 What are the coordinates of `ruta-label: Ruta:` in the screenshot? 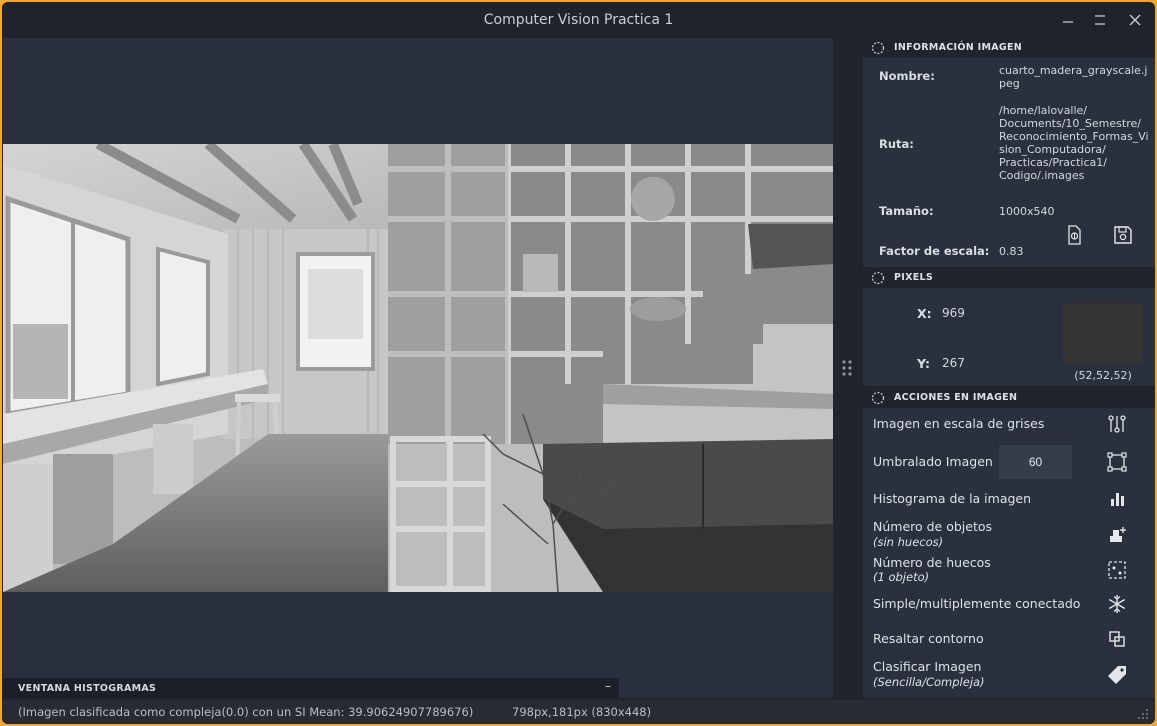 It's located at (896, 144).